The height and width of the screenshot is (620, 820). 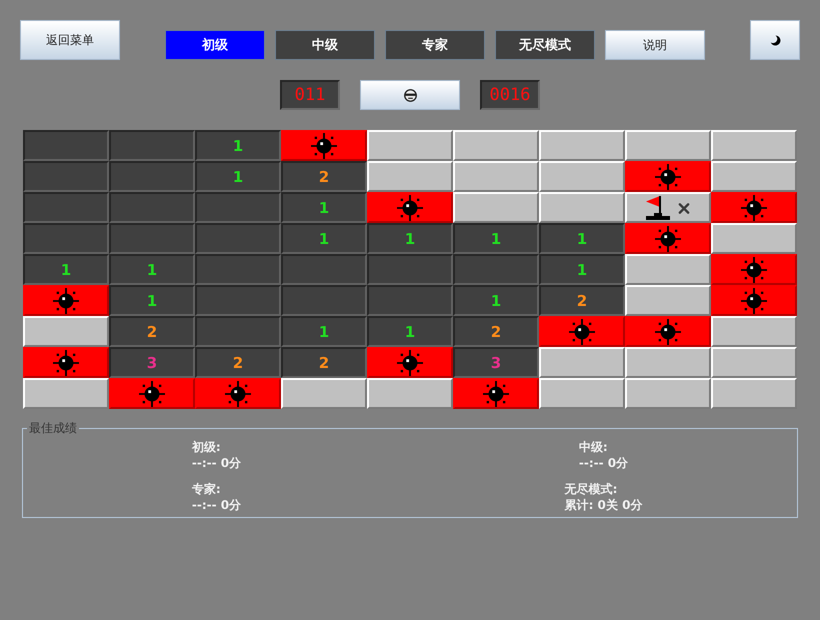 What do you see at coordinates (310, 95) in the screenshot?
I see `mine-counter: 011` at bounding box center [310, 95].